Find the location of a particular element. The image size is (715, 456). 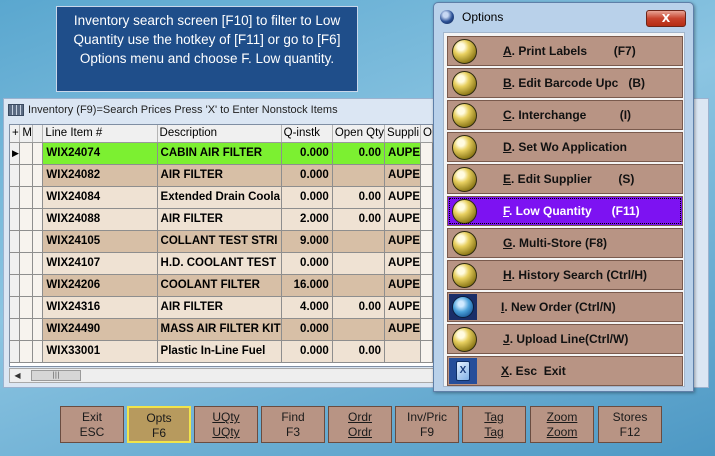

cell-line-item: WIX24206 is located at coordinates (100, 285).